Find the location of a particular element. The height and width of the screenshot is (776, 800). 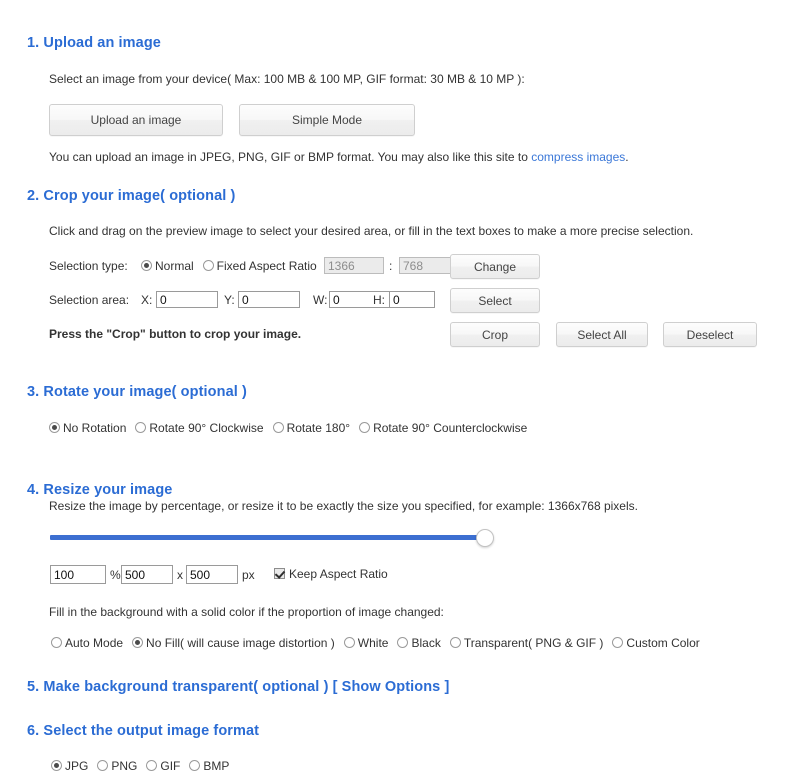

px-unit-label: px is located at coordinates (248, 575).